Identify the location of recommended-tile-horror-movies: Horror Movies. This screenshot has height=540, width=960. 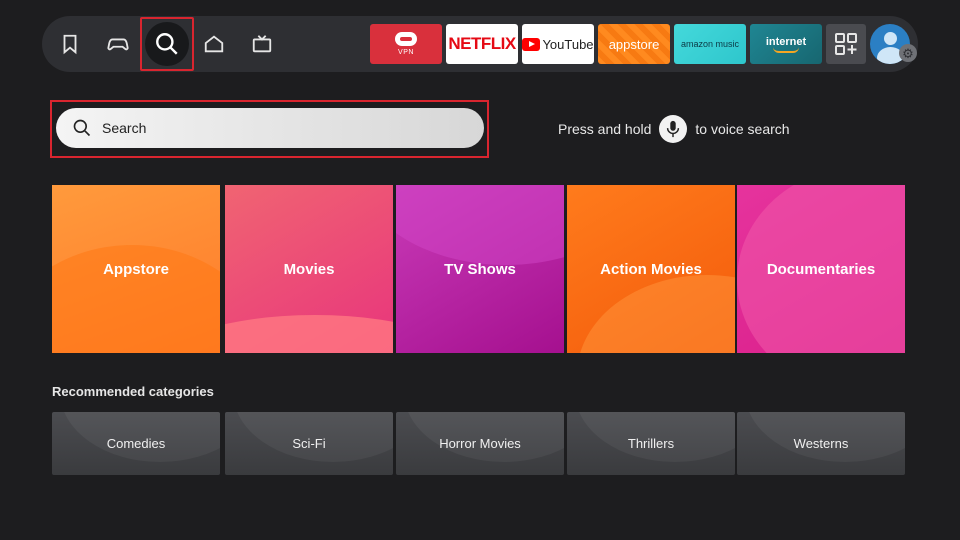
(480, 443).